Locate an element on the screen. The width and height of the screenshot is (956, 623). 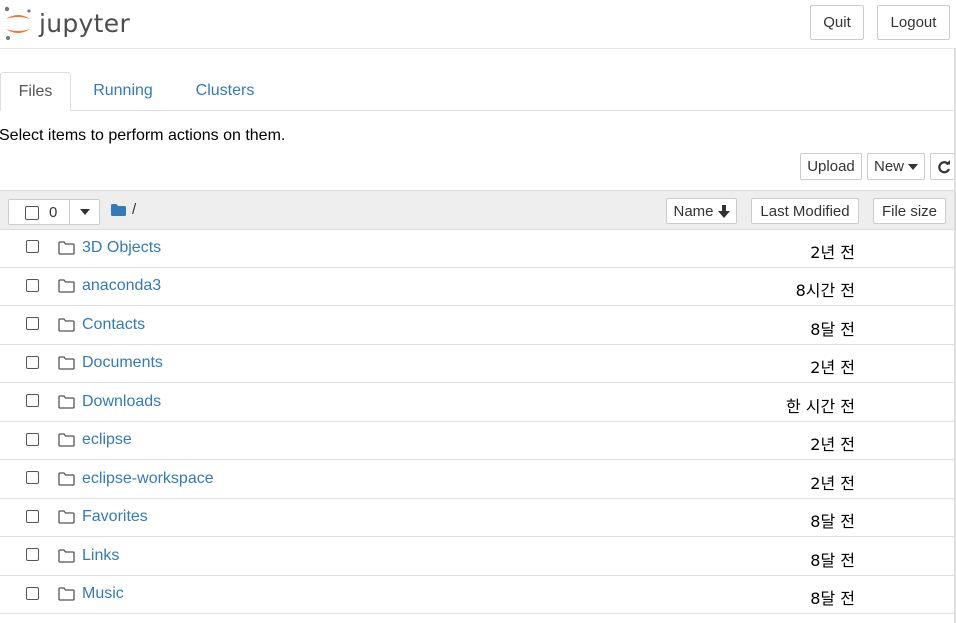
tab-files: Files is located at coordinates (35, 91).